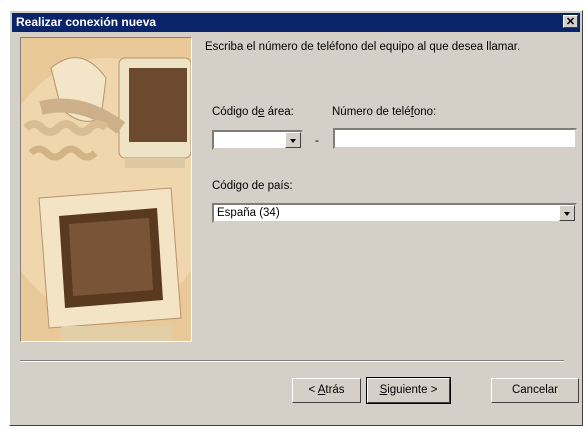 The width and height of the screenshot is (587, 429). Describe the element at coordinates (86, 22) in the screenshot. I see `window-title: Realizar conexión nueva` at that location.